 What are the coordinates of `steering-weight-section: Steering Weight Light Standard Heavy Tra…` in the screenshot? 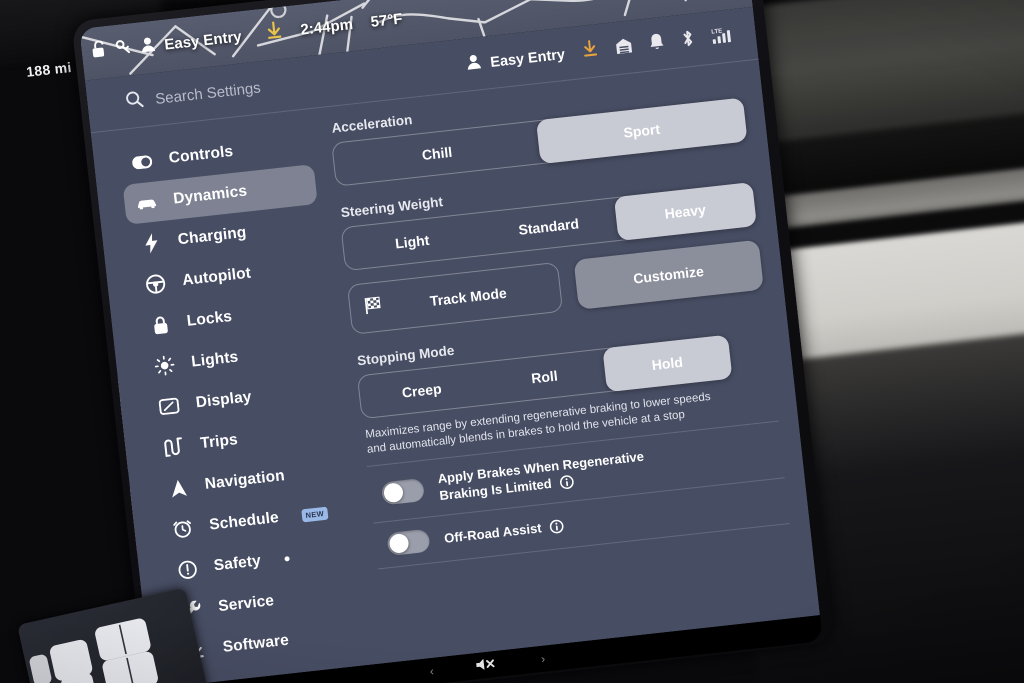 It's located at (551, 247).